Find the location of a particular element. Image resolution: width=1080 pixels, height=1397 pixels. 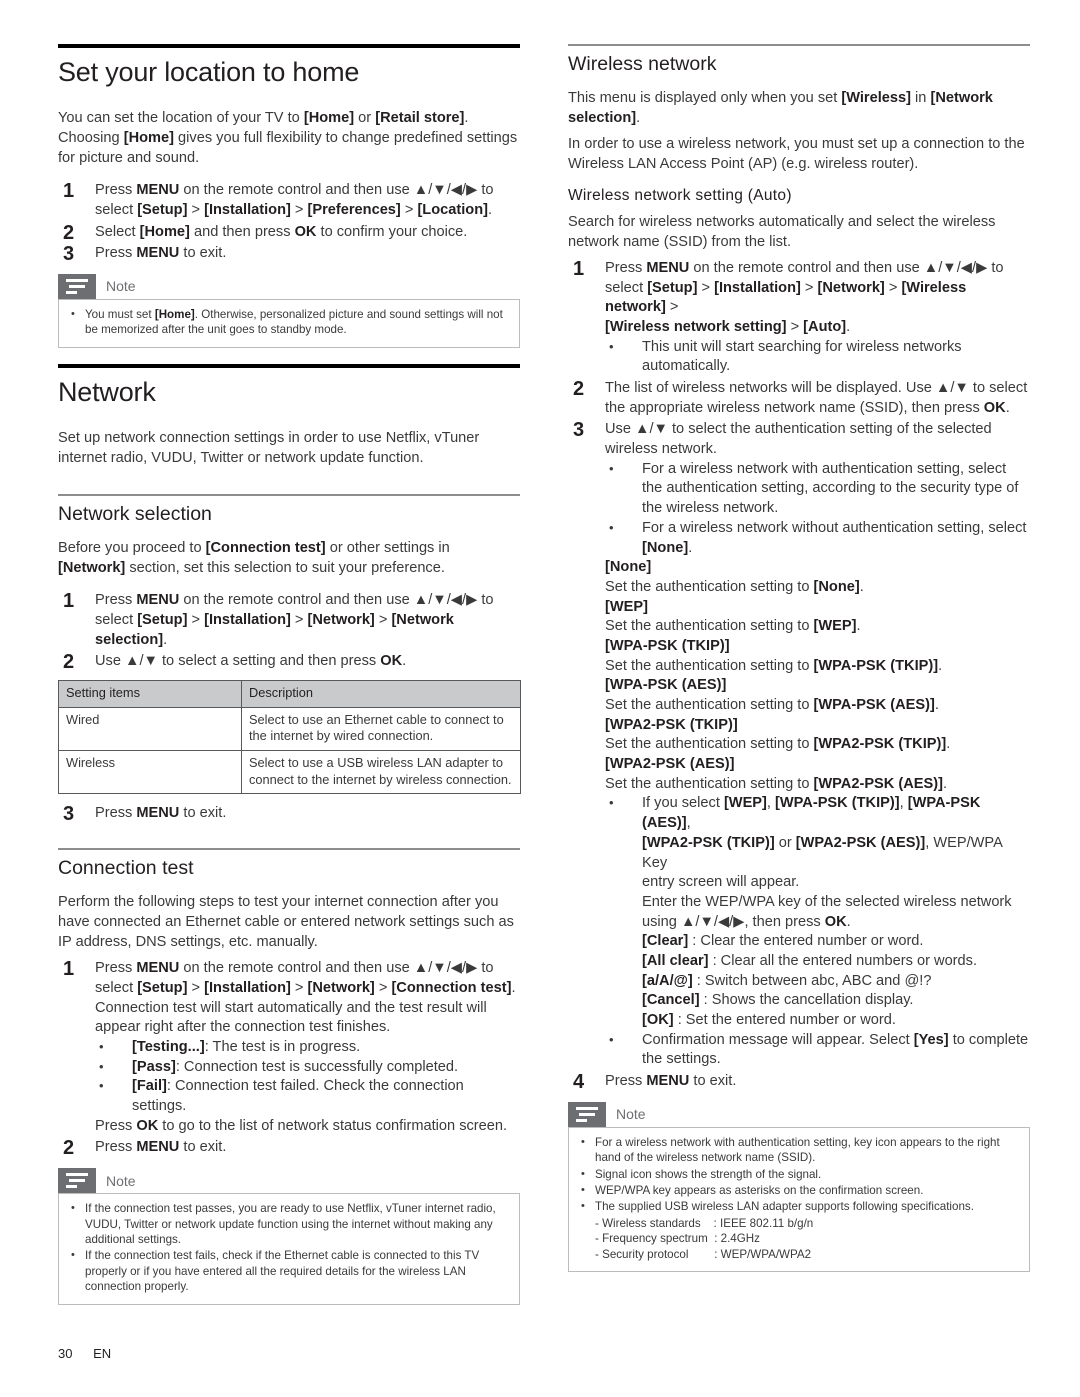

bullet-item: • [Testing...]: The test is in progress. is located at coordinates (307, 1048).